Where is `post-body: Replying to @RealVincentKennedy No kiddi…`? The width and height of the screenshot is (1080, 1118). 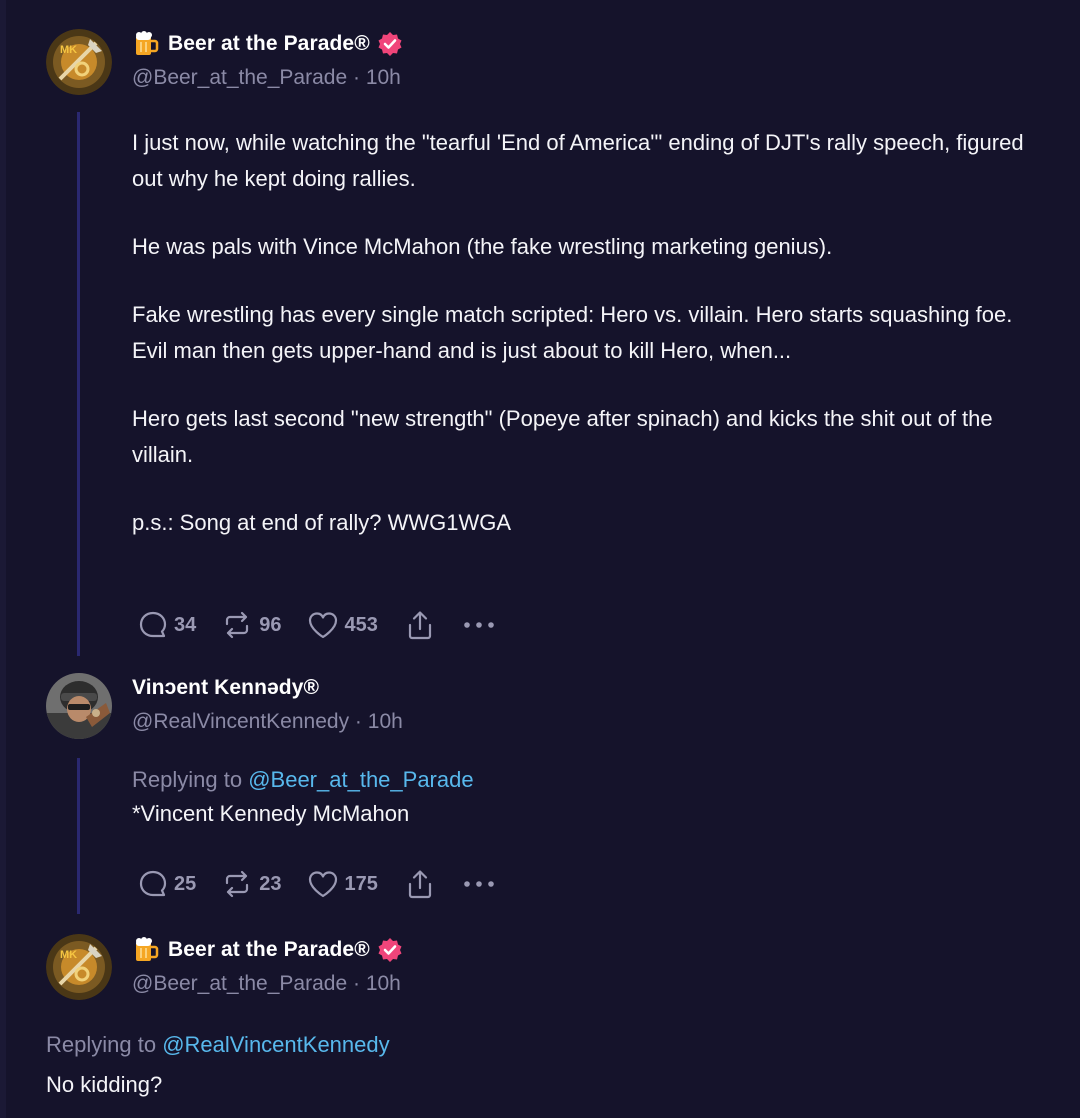
post-body: Replying to @RealVincentKennedy No kiddi… is located at coordinates (496, 1065).